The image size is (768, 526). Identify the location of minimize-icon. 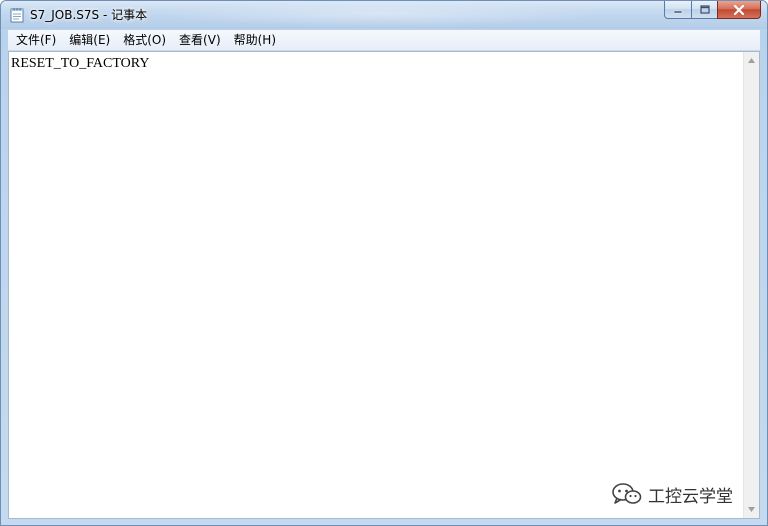
(678, 11).